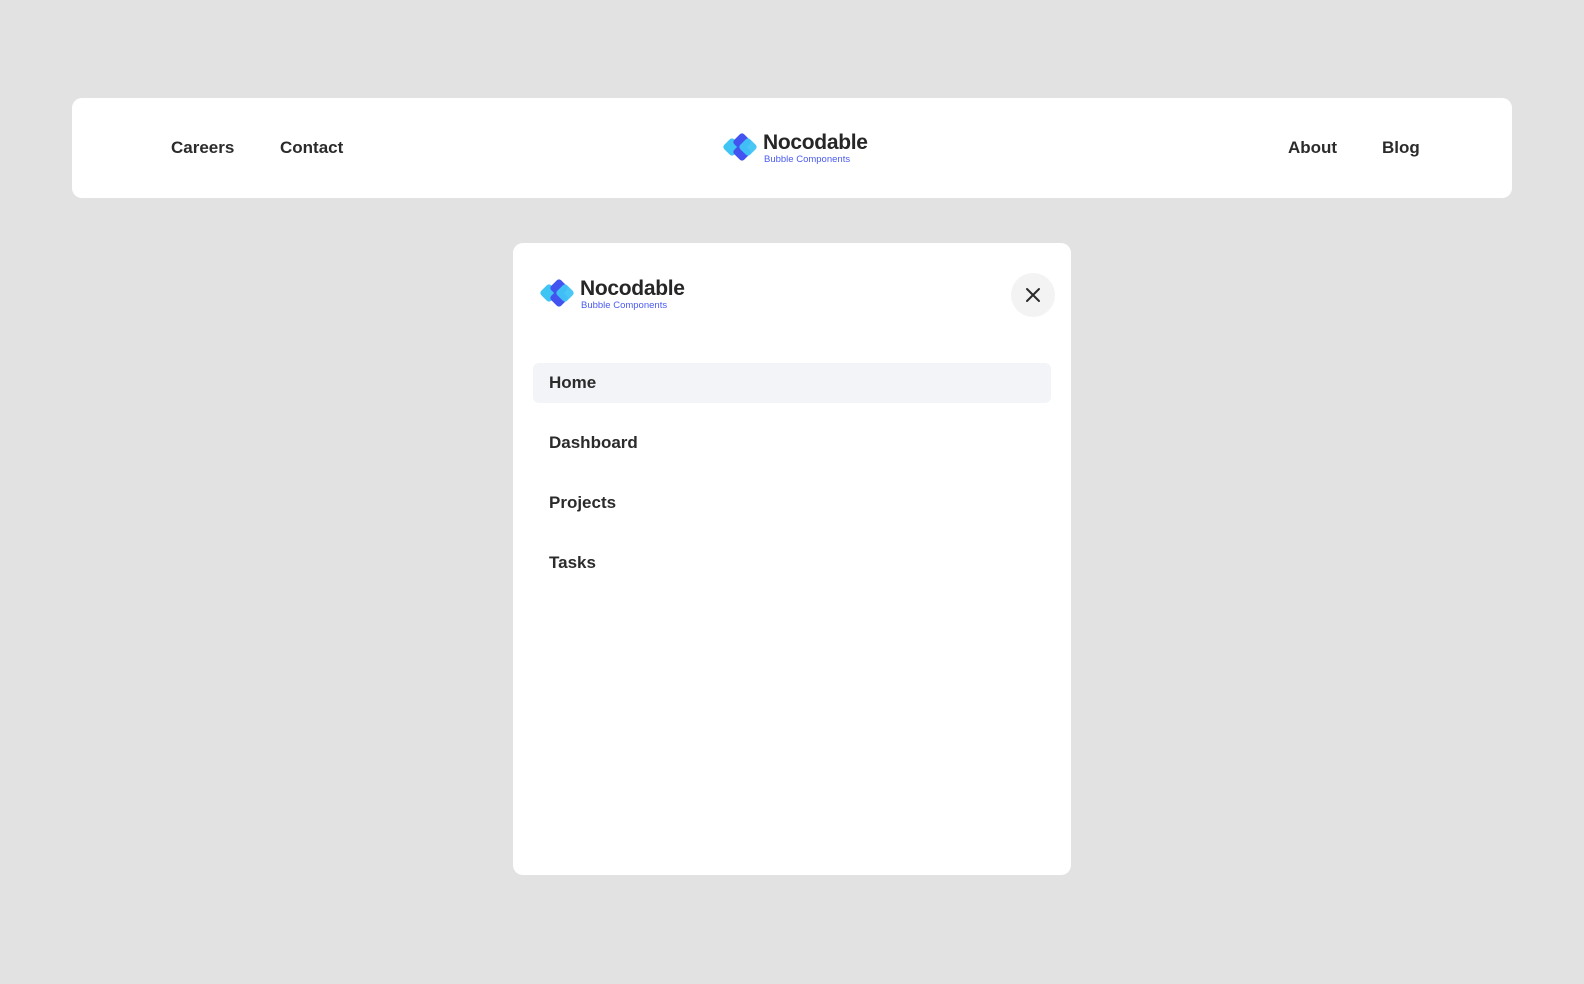  I want to click on nav-link-blog: Blog, so click(1401, 148).